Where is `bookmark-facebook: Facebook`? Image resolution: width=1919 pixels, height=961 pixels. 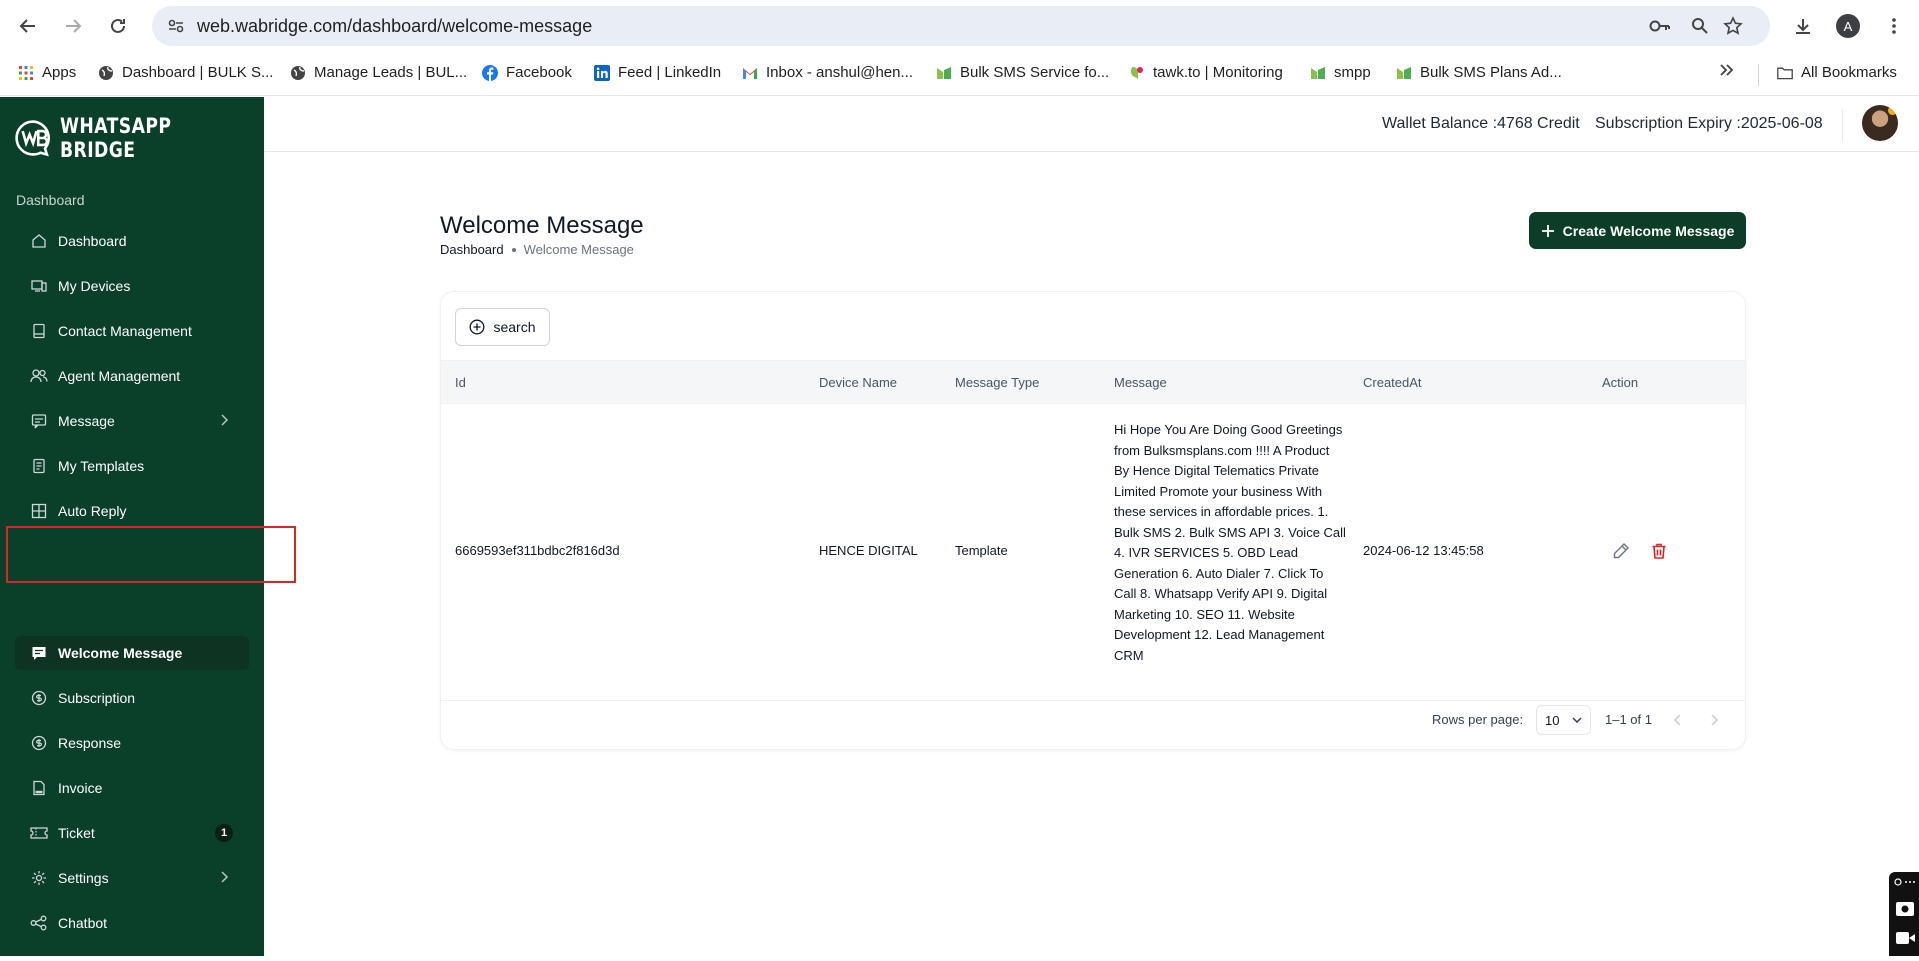 bookmark-facebook: Facebook is located at coordinates (527, 72).